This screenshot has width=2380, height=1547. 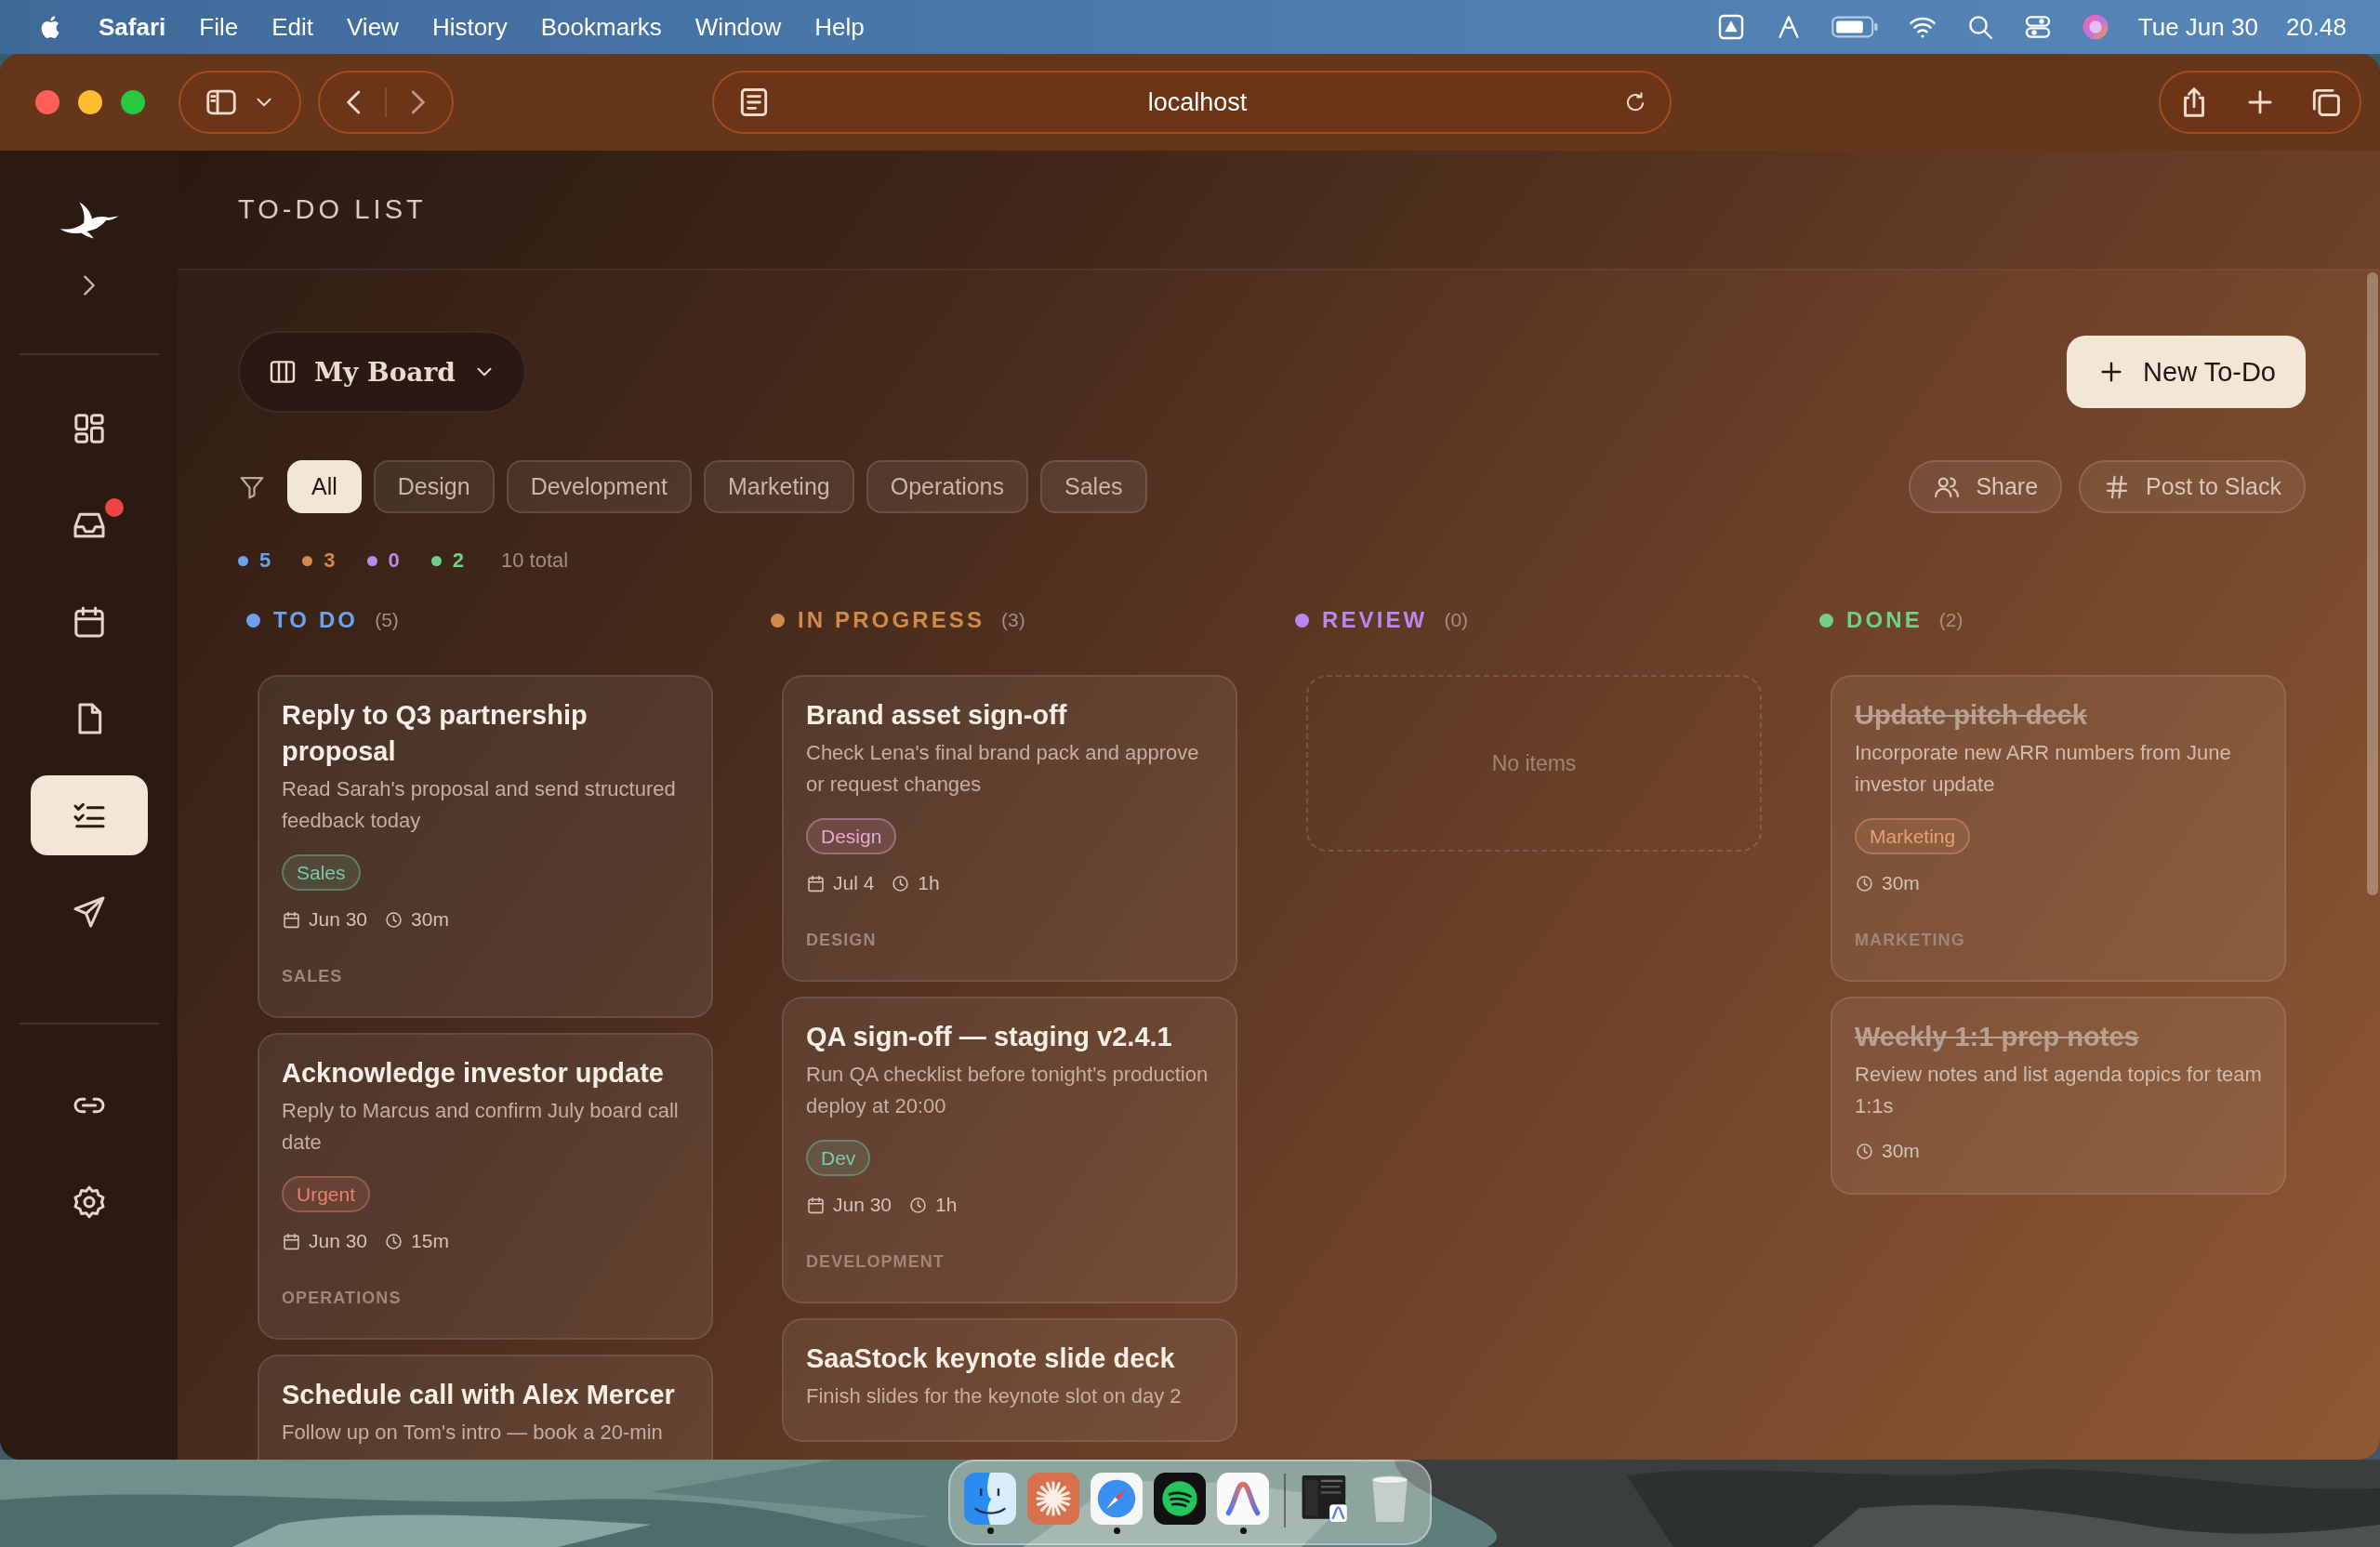 What do you see at coordinates (479, 805) in the screenshot?
I see `card-description: Read Sarah's proposal and send structured feedback today` at bounding box center [479, 805].